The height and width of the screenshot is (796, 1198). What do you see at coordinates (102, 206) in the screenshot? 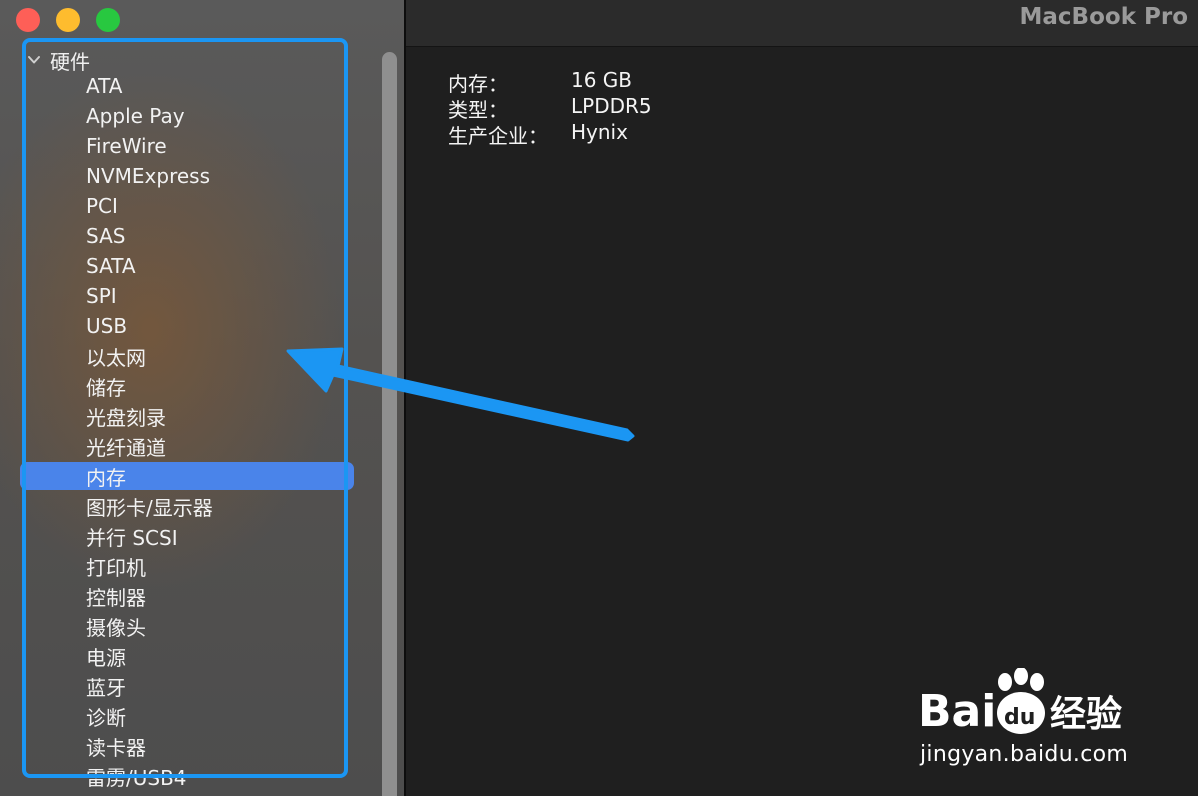
I see `sidebar-item-label: PCI` at bounding box center [102, 206].